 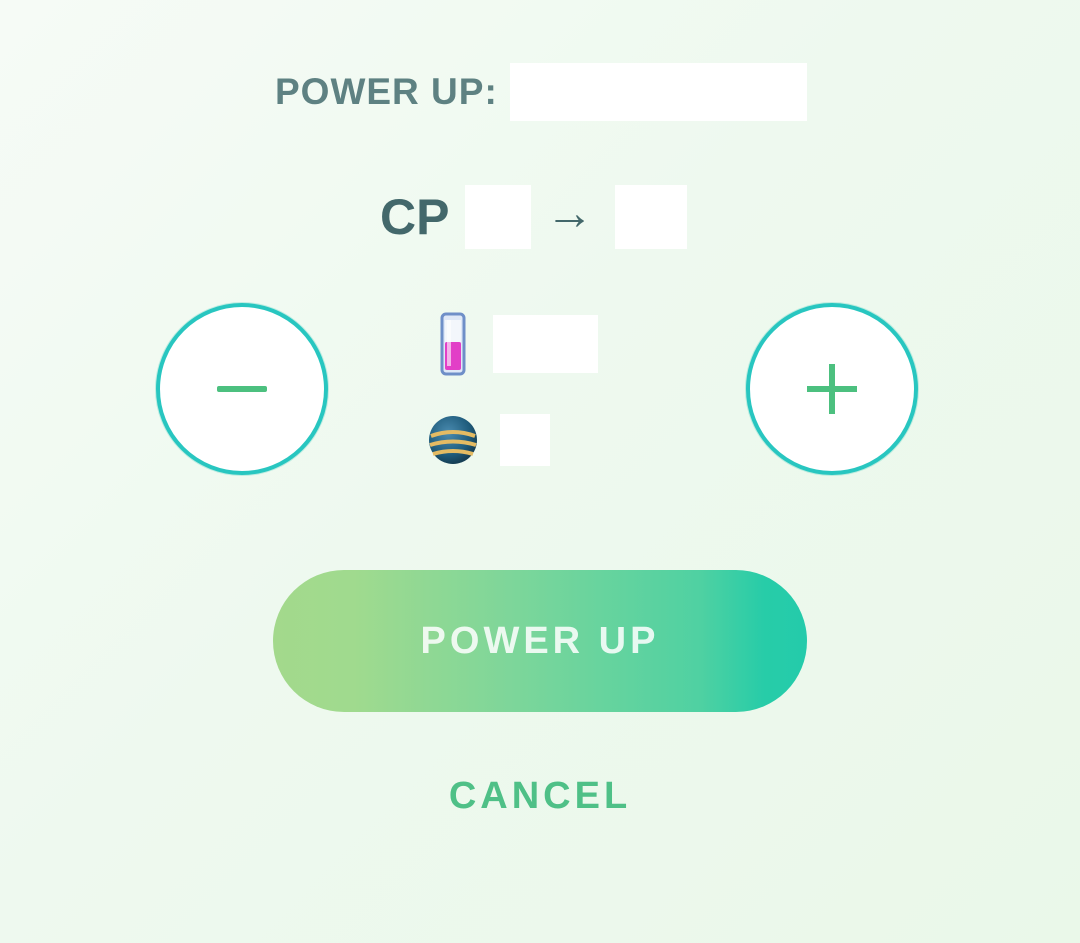 What do you see at coordinates (453, 440) in the screenshot?
I see `stardust-orb-icon` at bounding box center [453, 440].